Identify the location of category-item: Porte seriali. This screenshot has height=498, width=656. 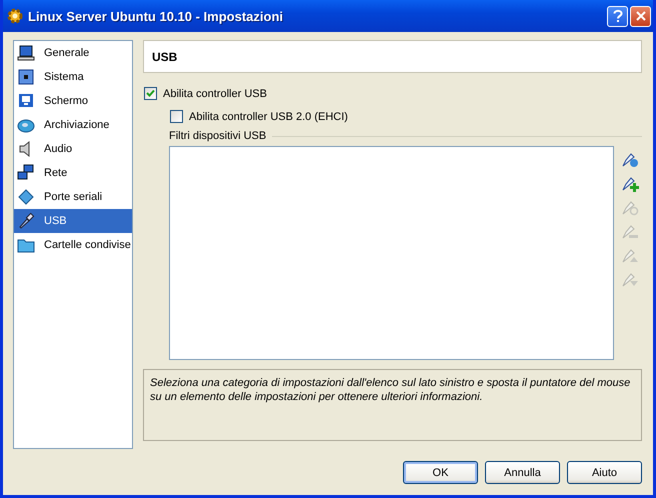
(73, 197).